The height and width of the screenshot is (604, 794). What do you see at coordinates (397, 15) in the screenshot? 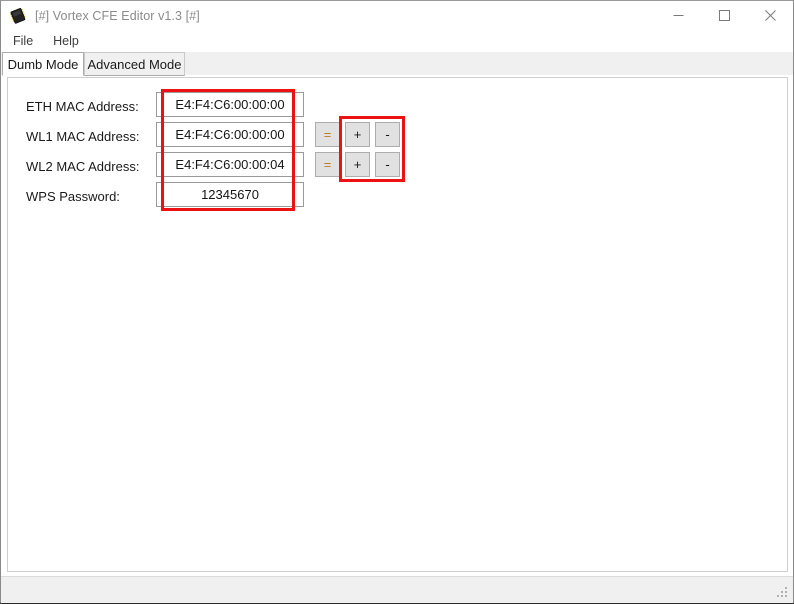
I see `title-bar: [#] Vortex CFE Editor v1.3 [#]` at bounding box center [397, 15].